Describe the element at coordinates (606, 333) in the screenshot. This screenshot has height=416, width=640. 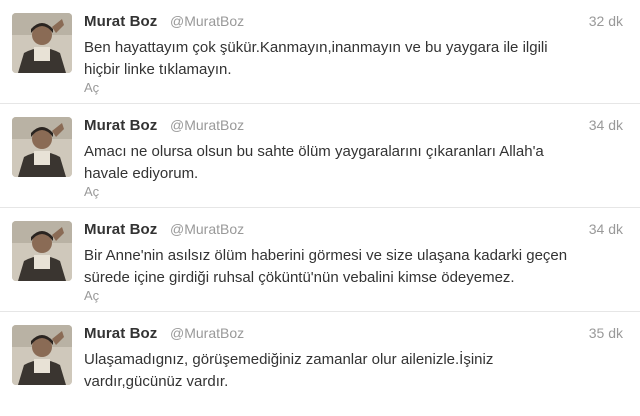
I see `tweet-timestamp: 35 dk` at that location.